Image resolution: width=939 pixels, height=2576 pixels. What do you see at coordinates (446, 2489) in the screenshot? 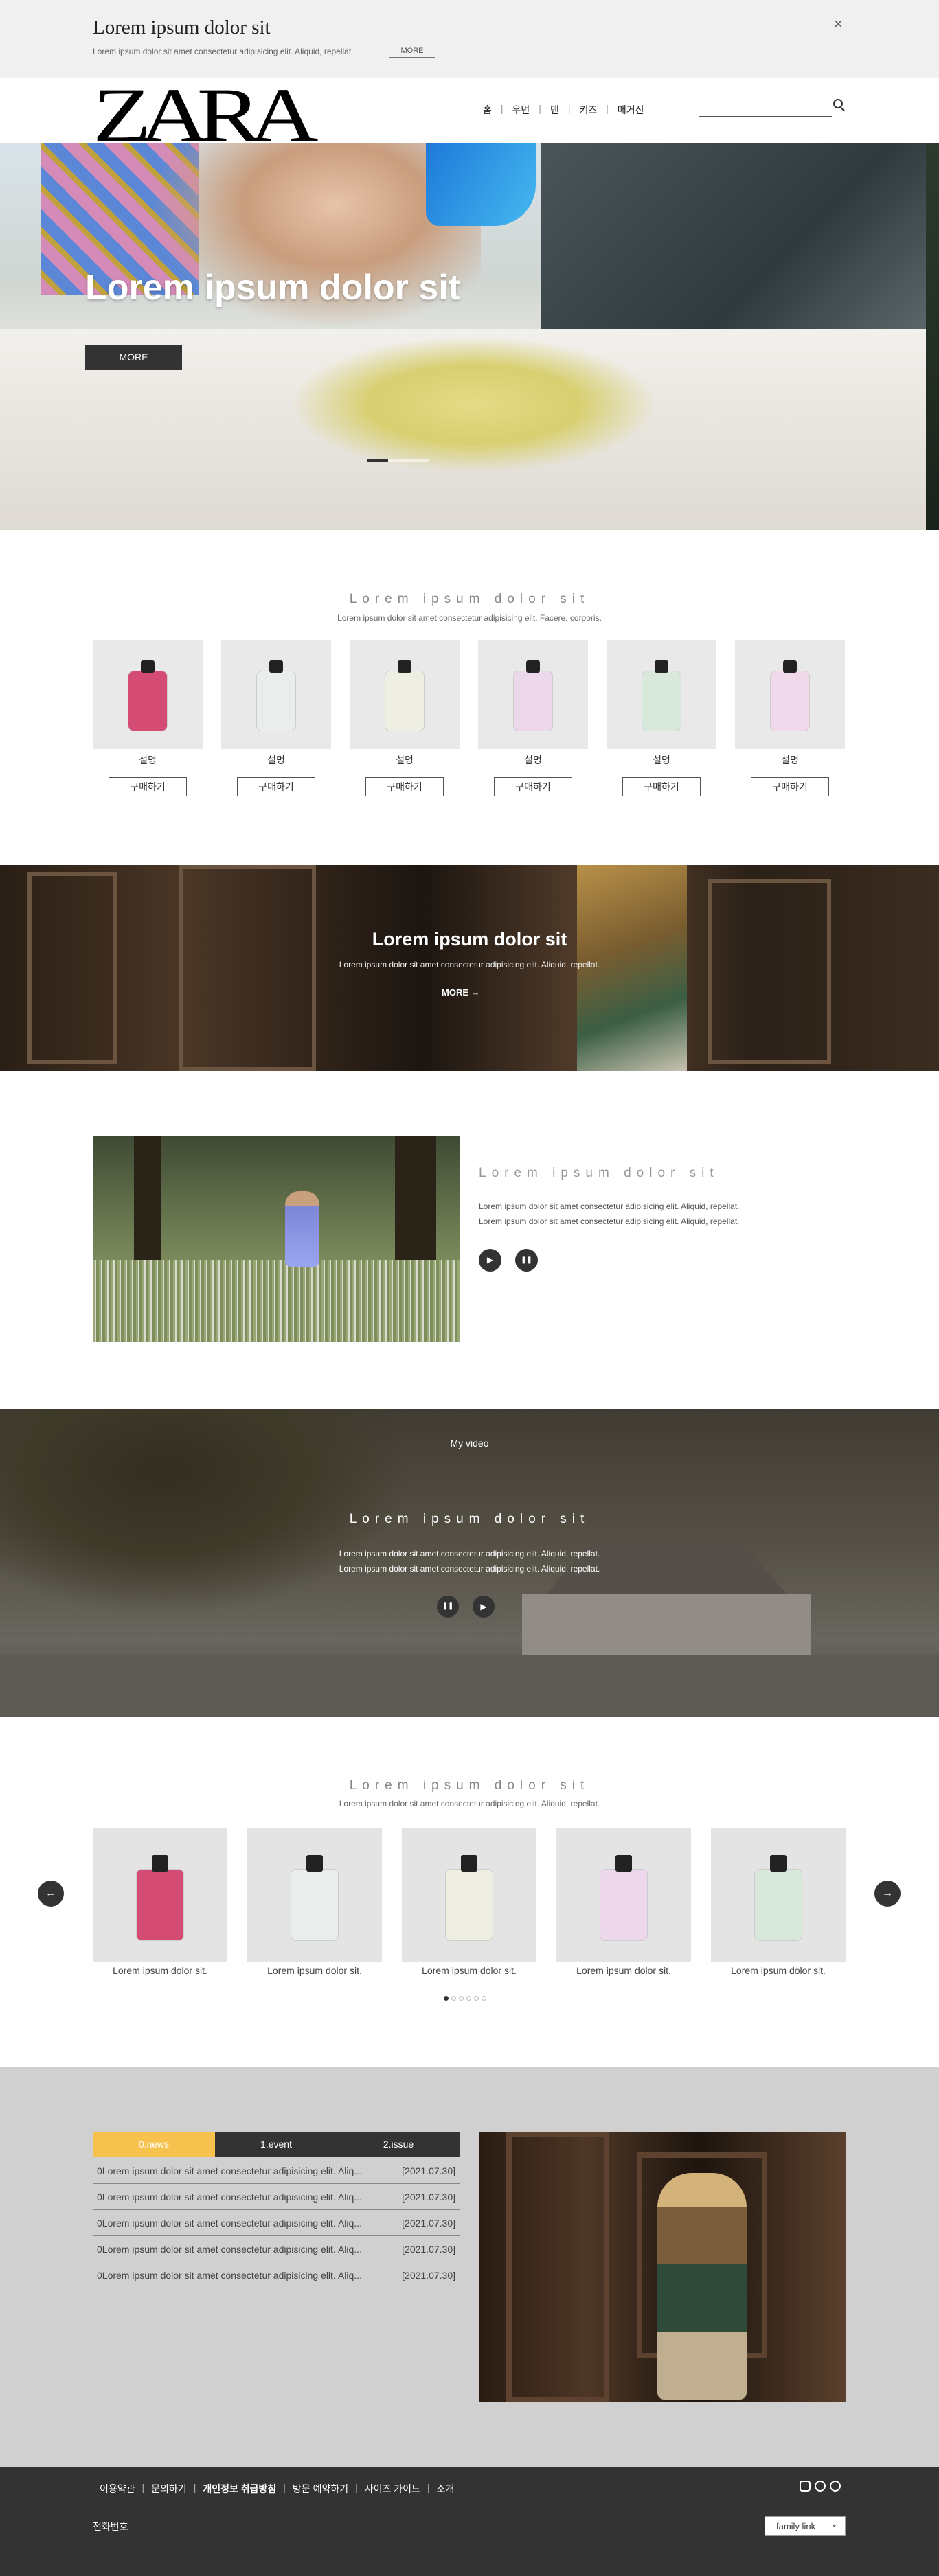
I see `footer-link-about: 소개` at bounding box center [446, 2489].